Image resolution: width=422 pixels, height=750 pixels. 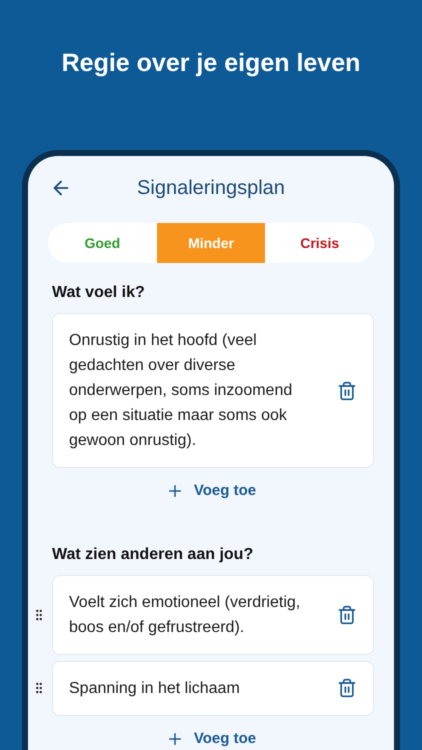 I want to click on entry-text: Onrustig in het hoofd (veel gedachten over diverse onderwerpen, soms inzoomend op een situatie maar soms ook gewoon onrustig)., so click(x=181, y=391).